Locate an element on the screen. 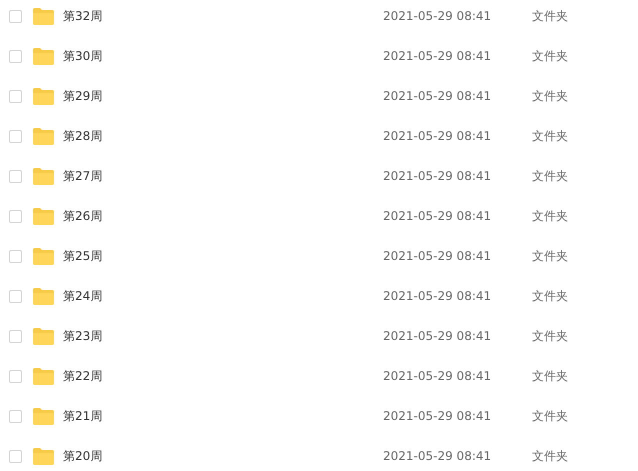  folder-name: 第24周 is located at coordinates (83, 296).